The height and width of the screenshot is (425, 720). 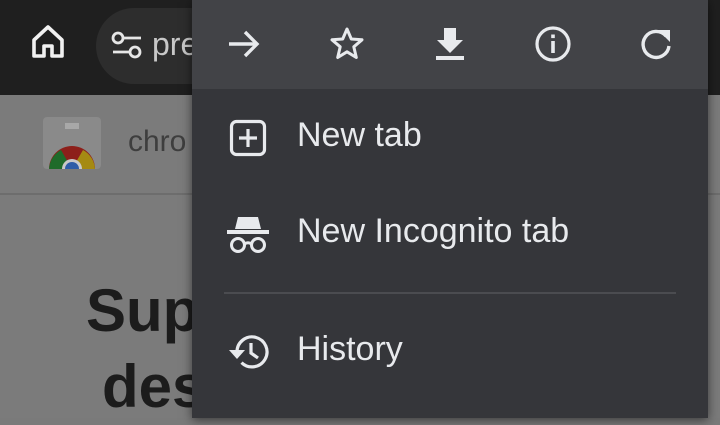 I want to click on download-button, so click(x=450, y=44).